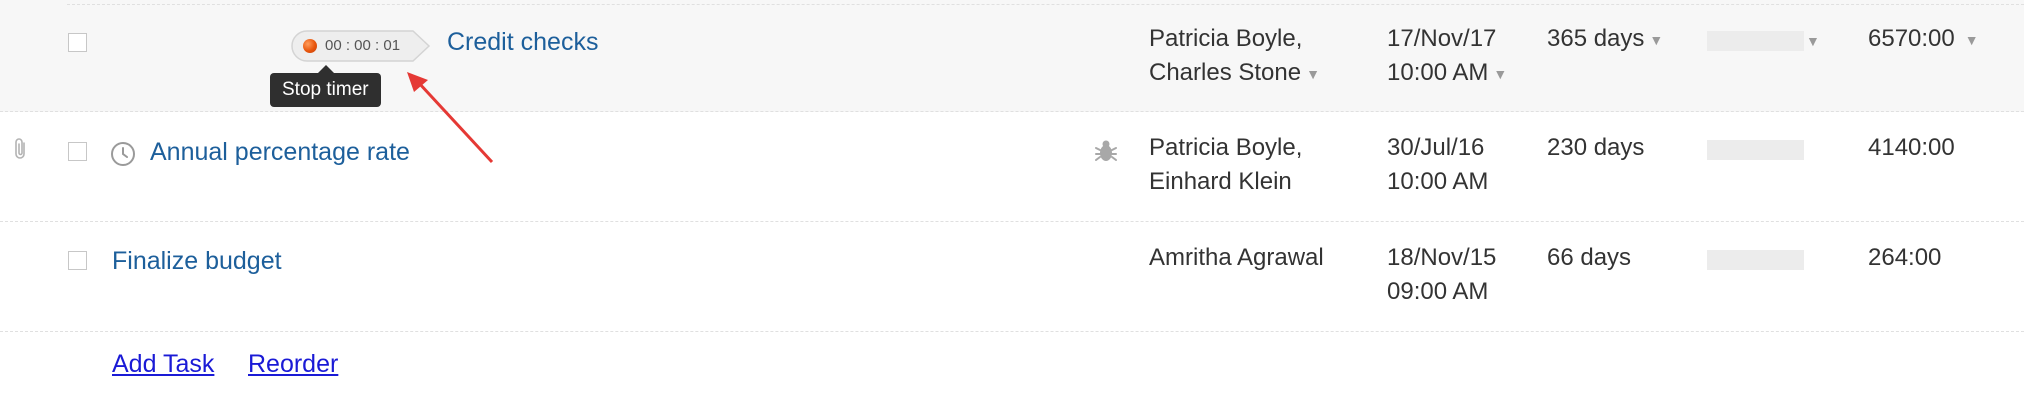  I want to click on owner-name: Charles Stone, so click(1225, 72).